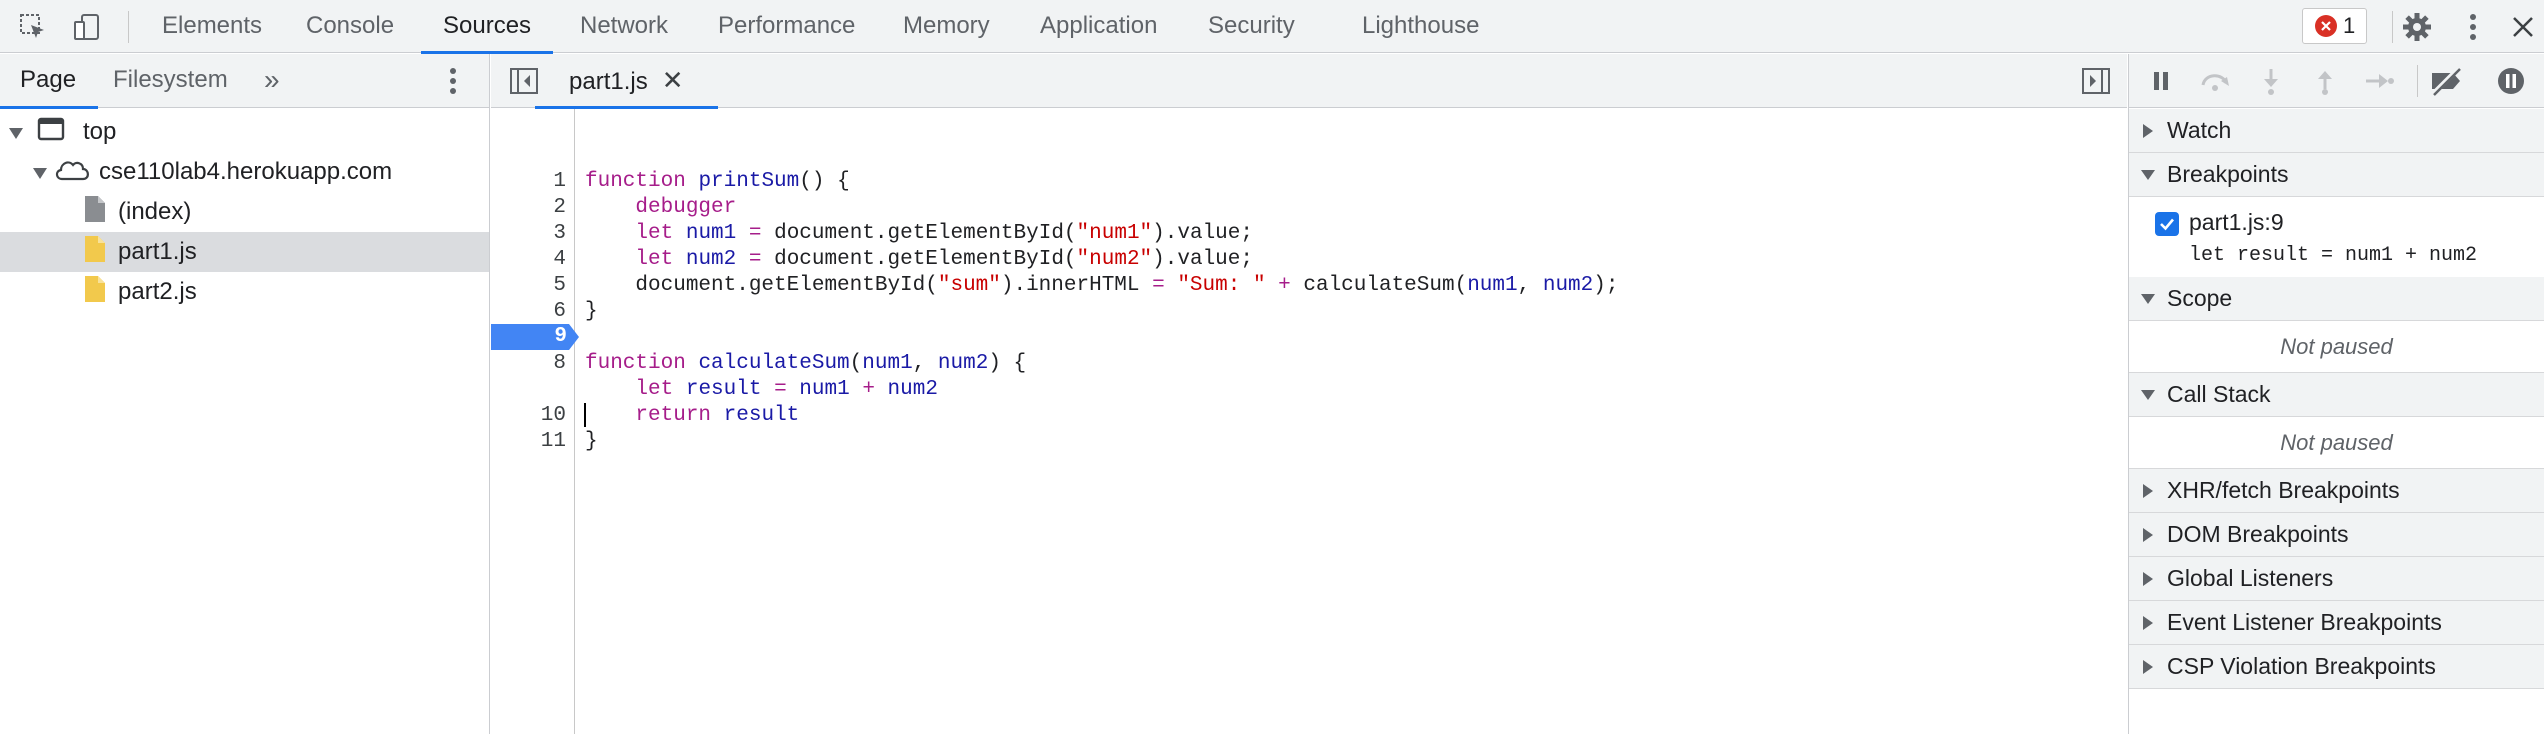  Describe the element at coordinates (55, 132) in the screenshot. I see `frame-icon` at that location.